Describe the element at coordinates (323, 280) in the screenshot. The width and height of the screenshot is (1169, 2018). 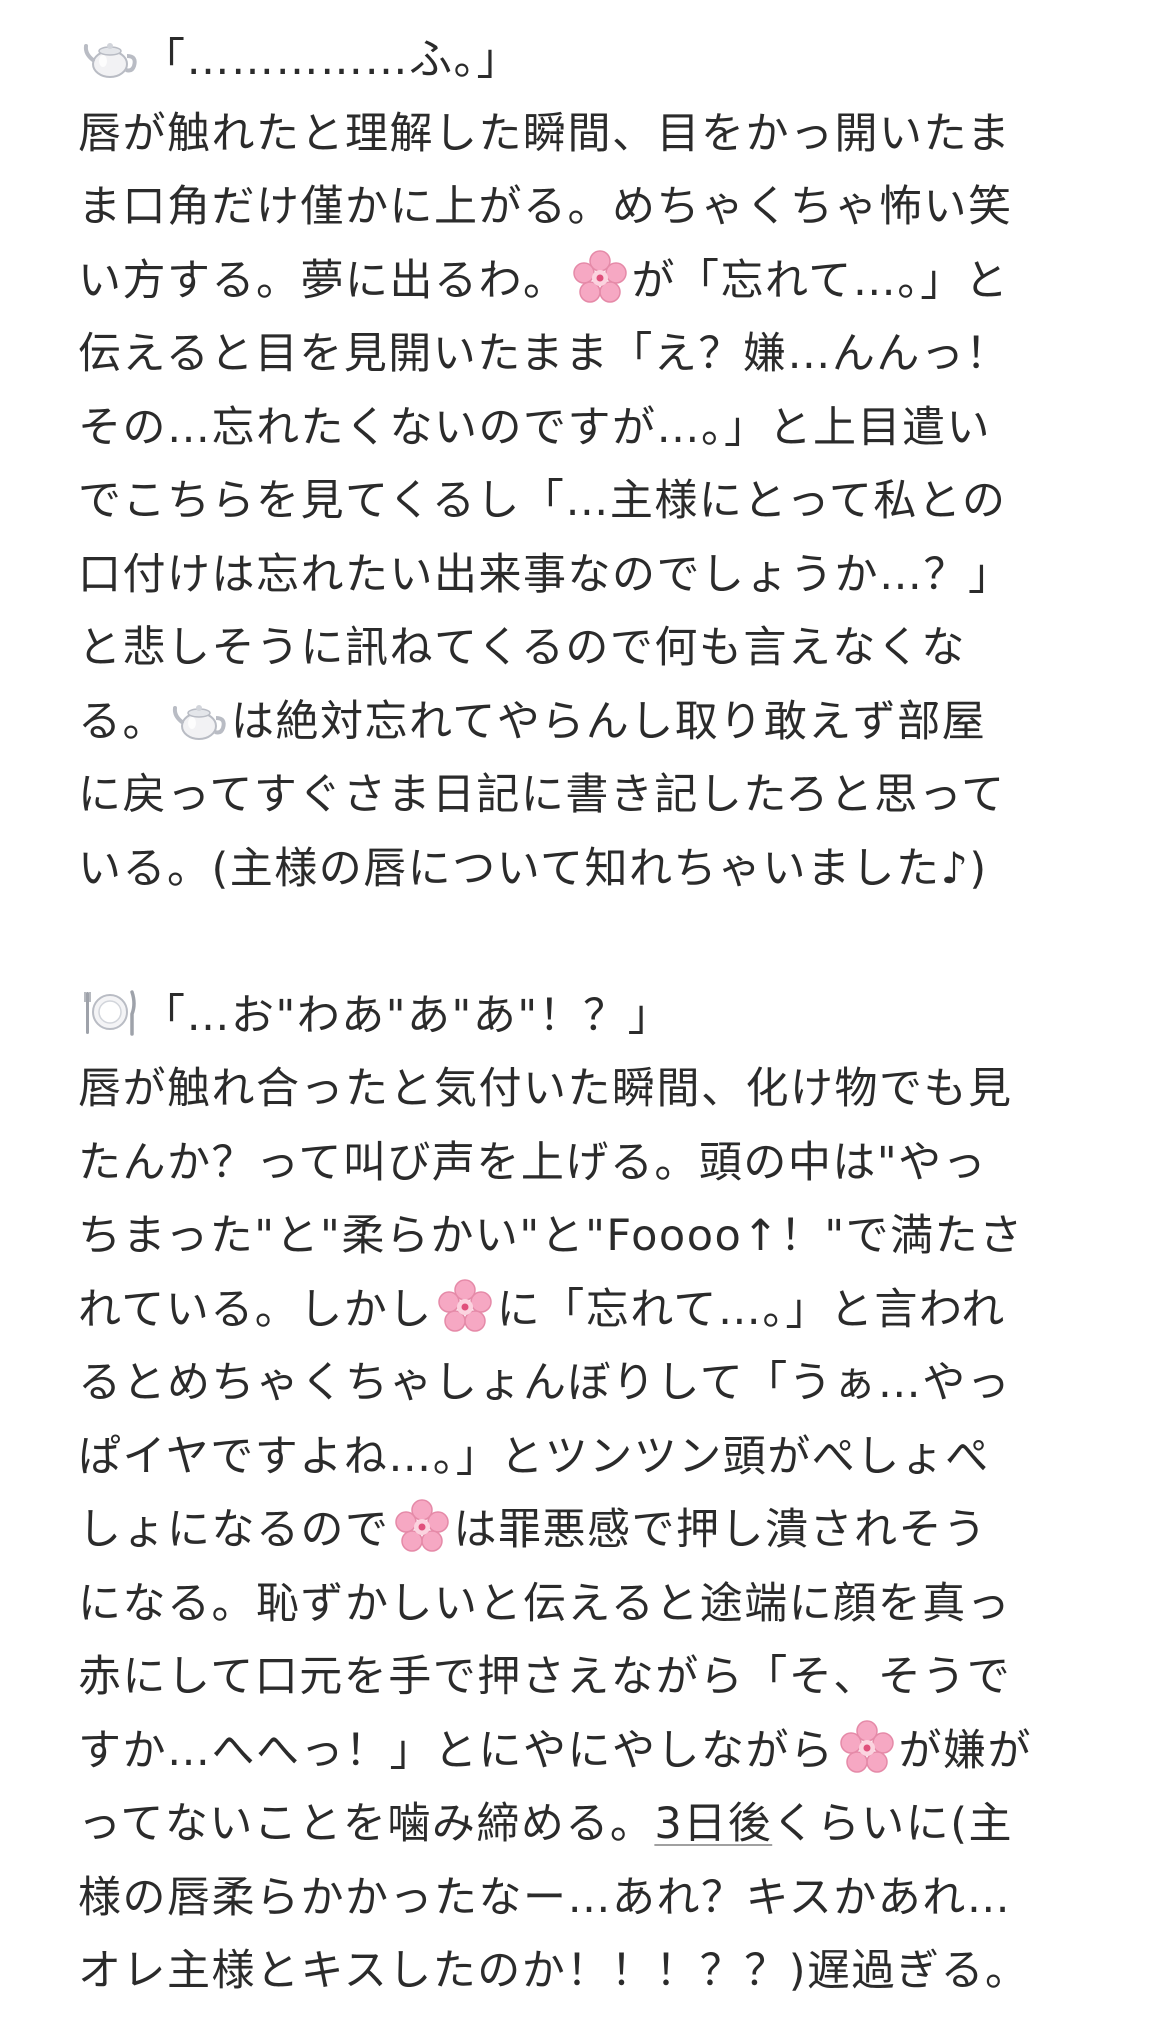
I see `text-segment: い方する。夢に出るわ。` at that location.